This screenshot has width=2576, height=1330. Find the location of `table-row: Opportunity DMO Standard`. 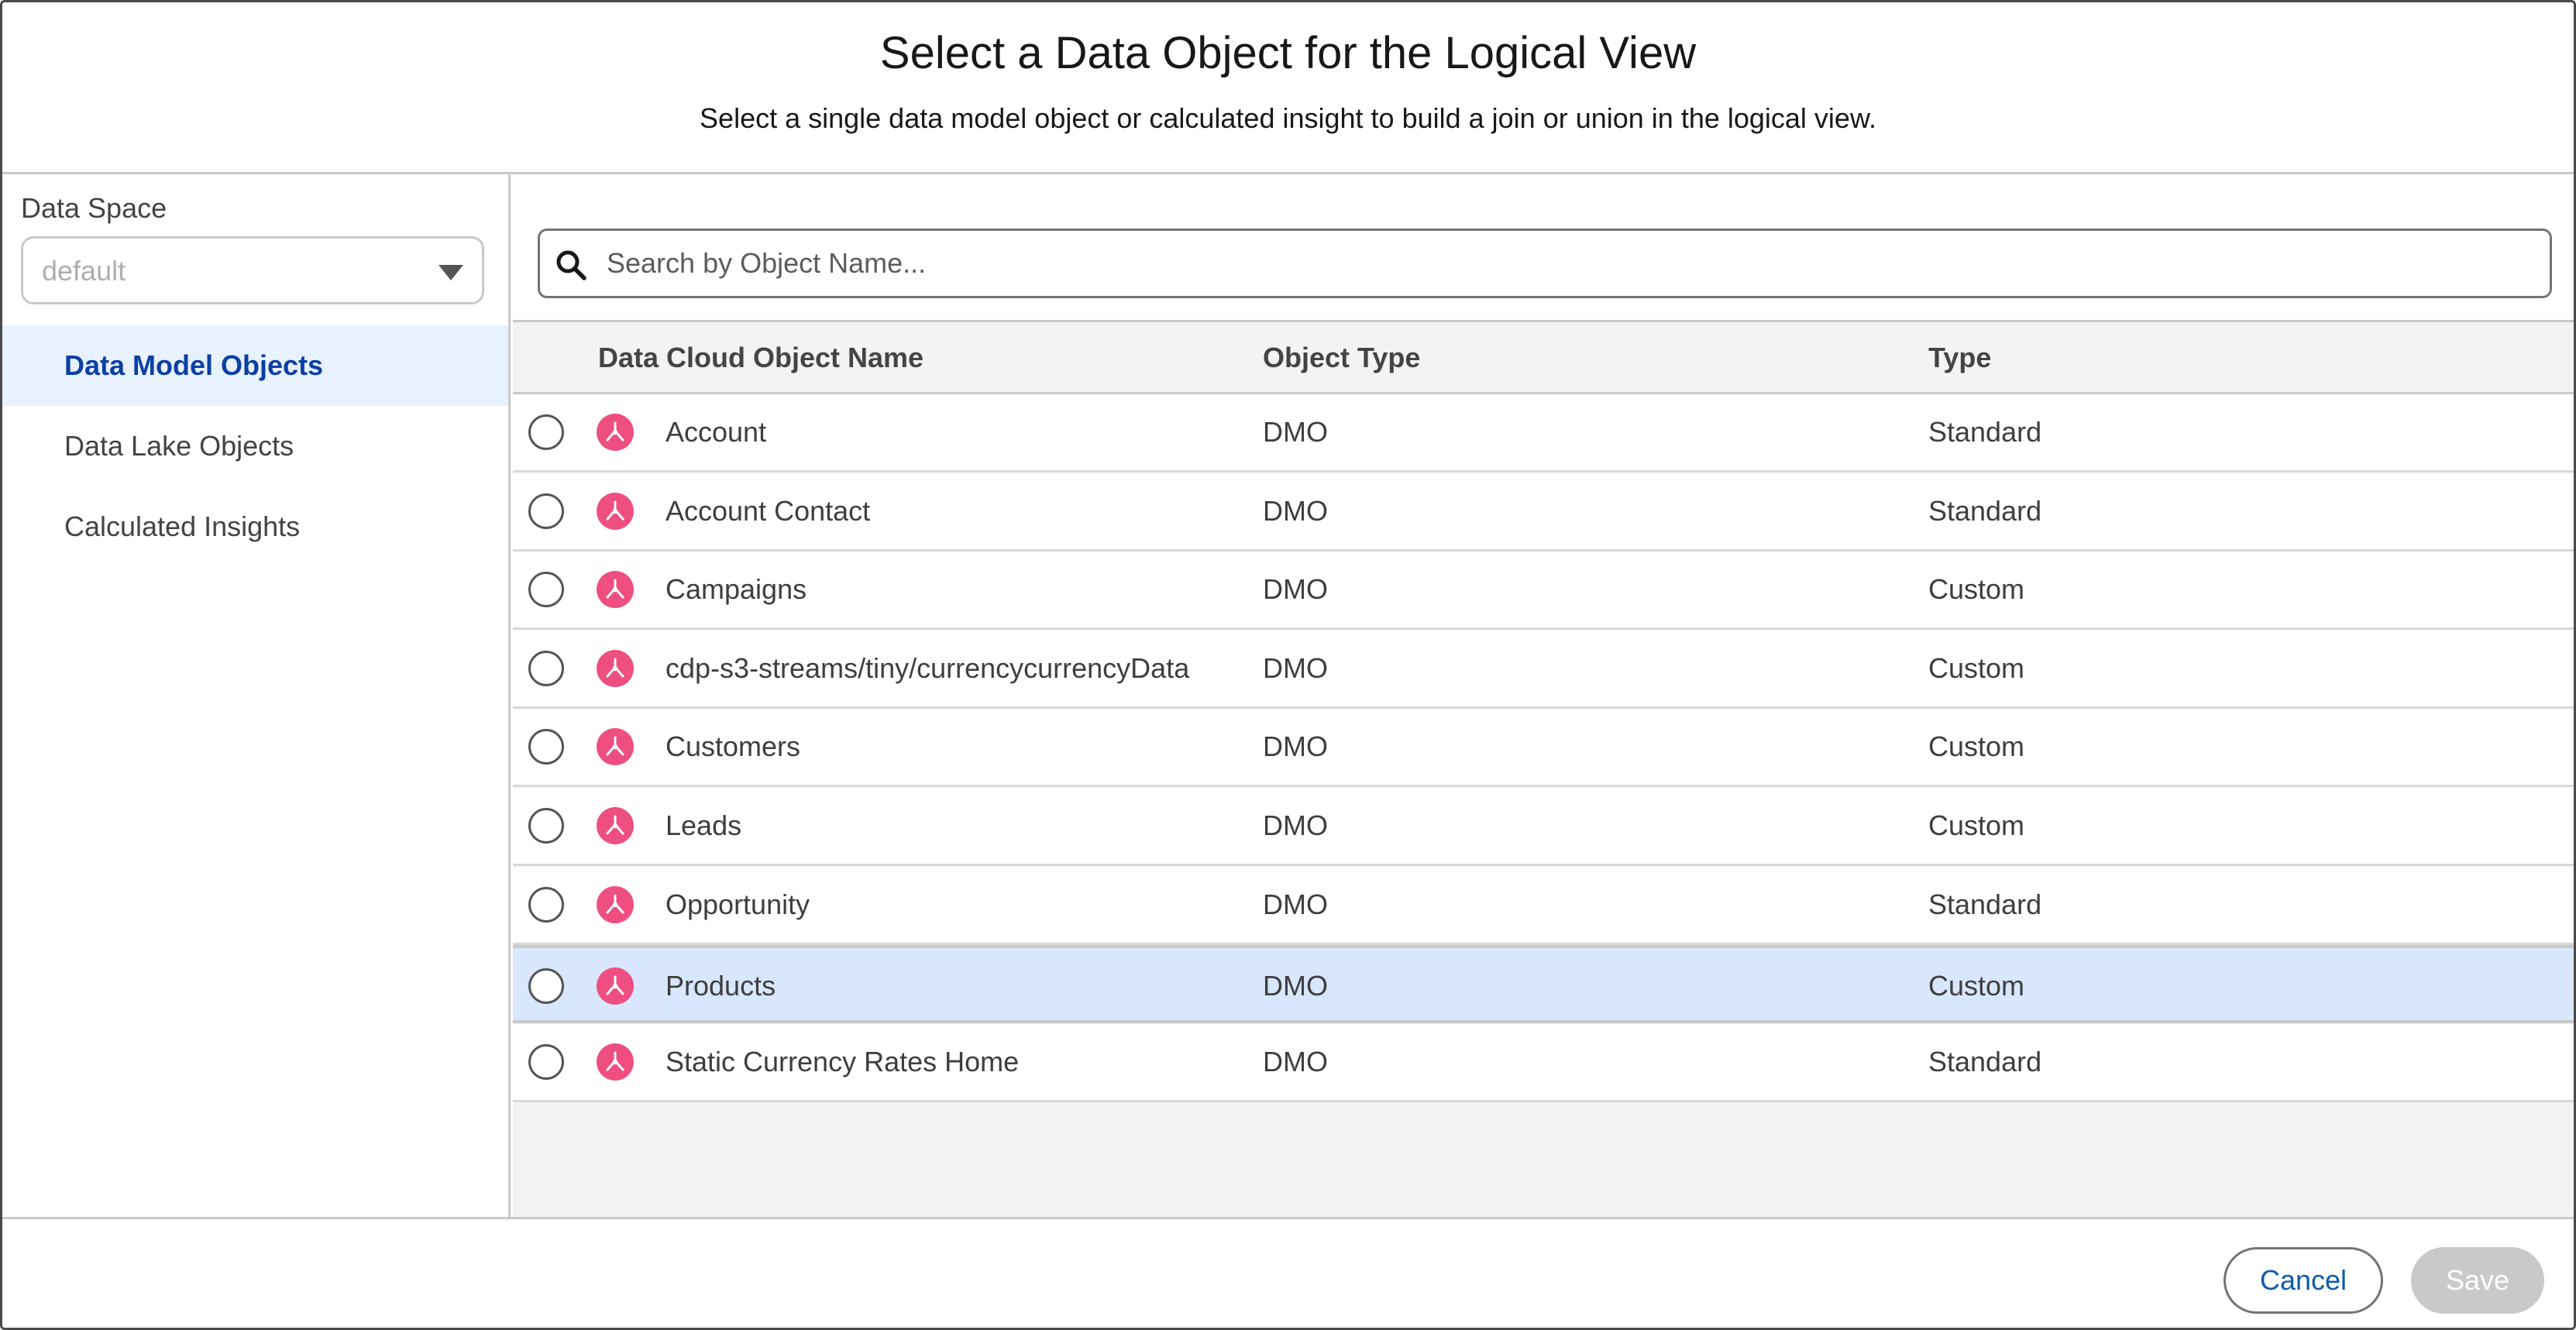

table-row: Opportunity DMO Standard is located at coordinates (1543, 905).